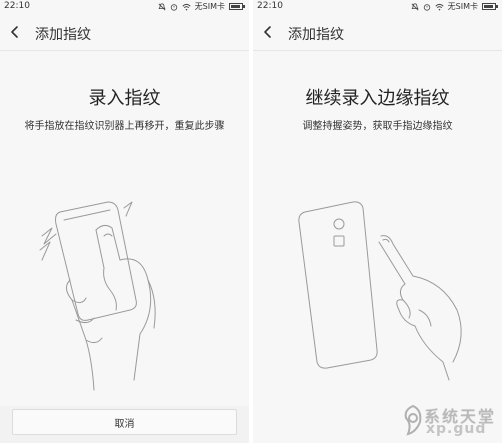 Image resolution: width=502 pixels, height=443 pixels. I want to click on cancel-button: 取消, so click(124, 422).